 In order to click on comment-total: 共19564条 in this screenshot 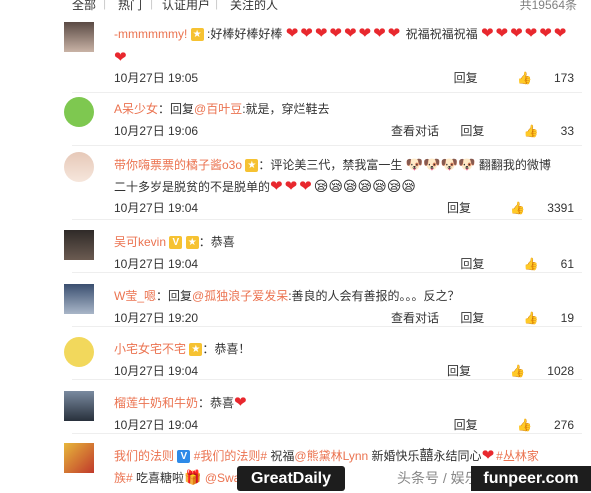, I will do `click(548, 6)`.